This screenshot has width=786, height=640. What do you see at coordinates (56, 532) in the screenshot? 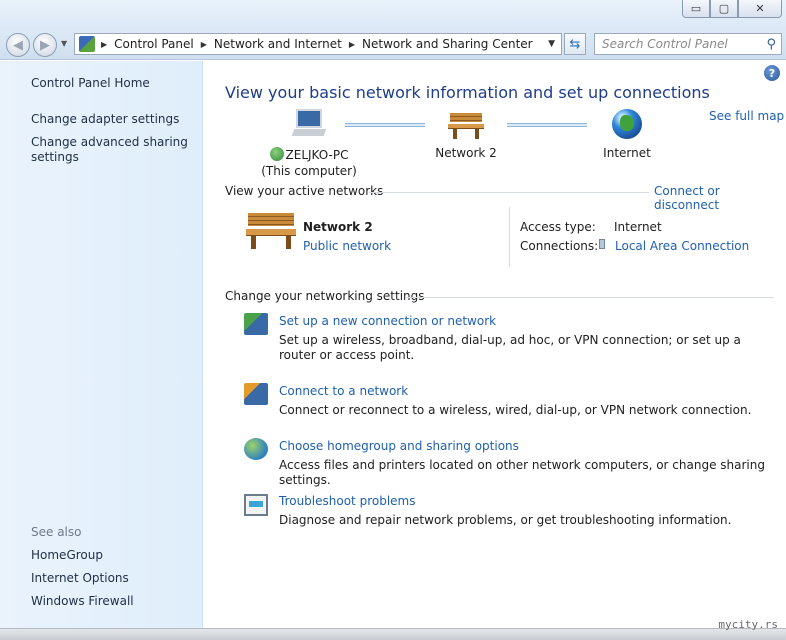
I see `see-also-heading: See also` at bounding box center [56, 532].